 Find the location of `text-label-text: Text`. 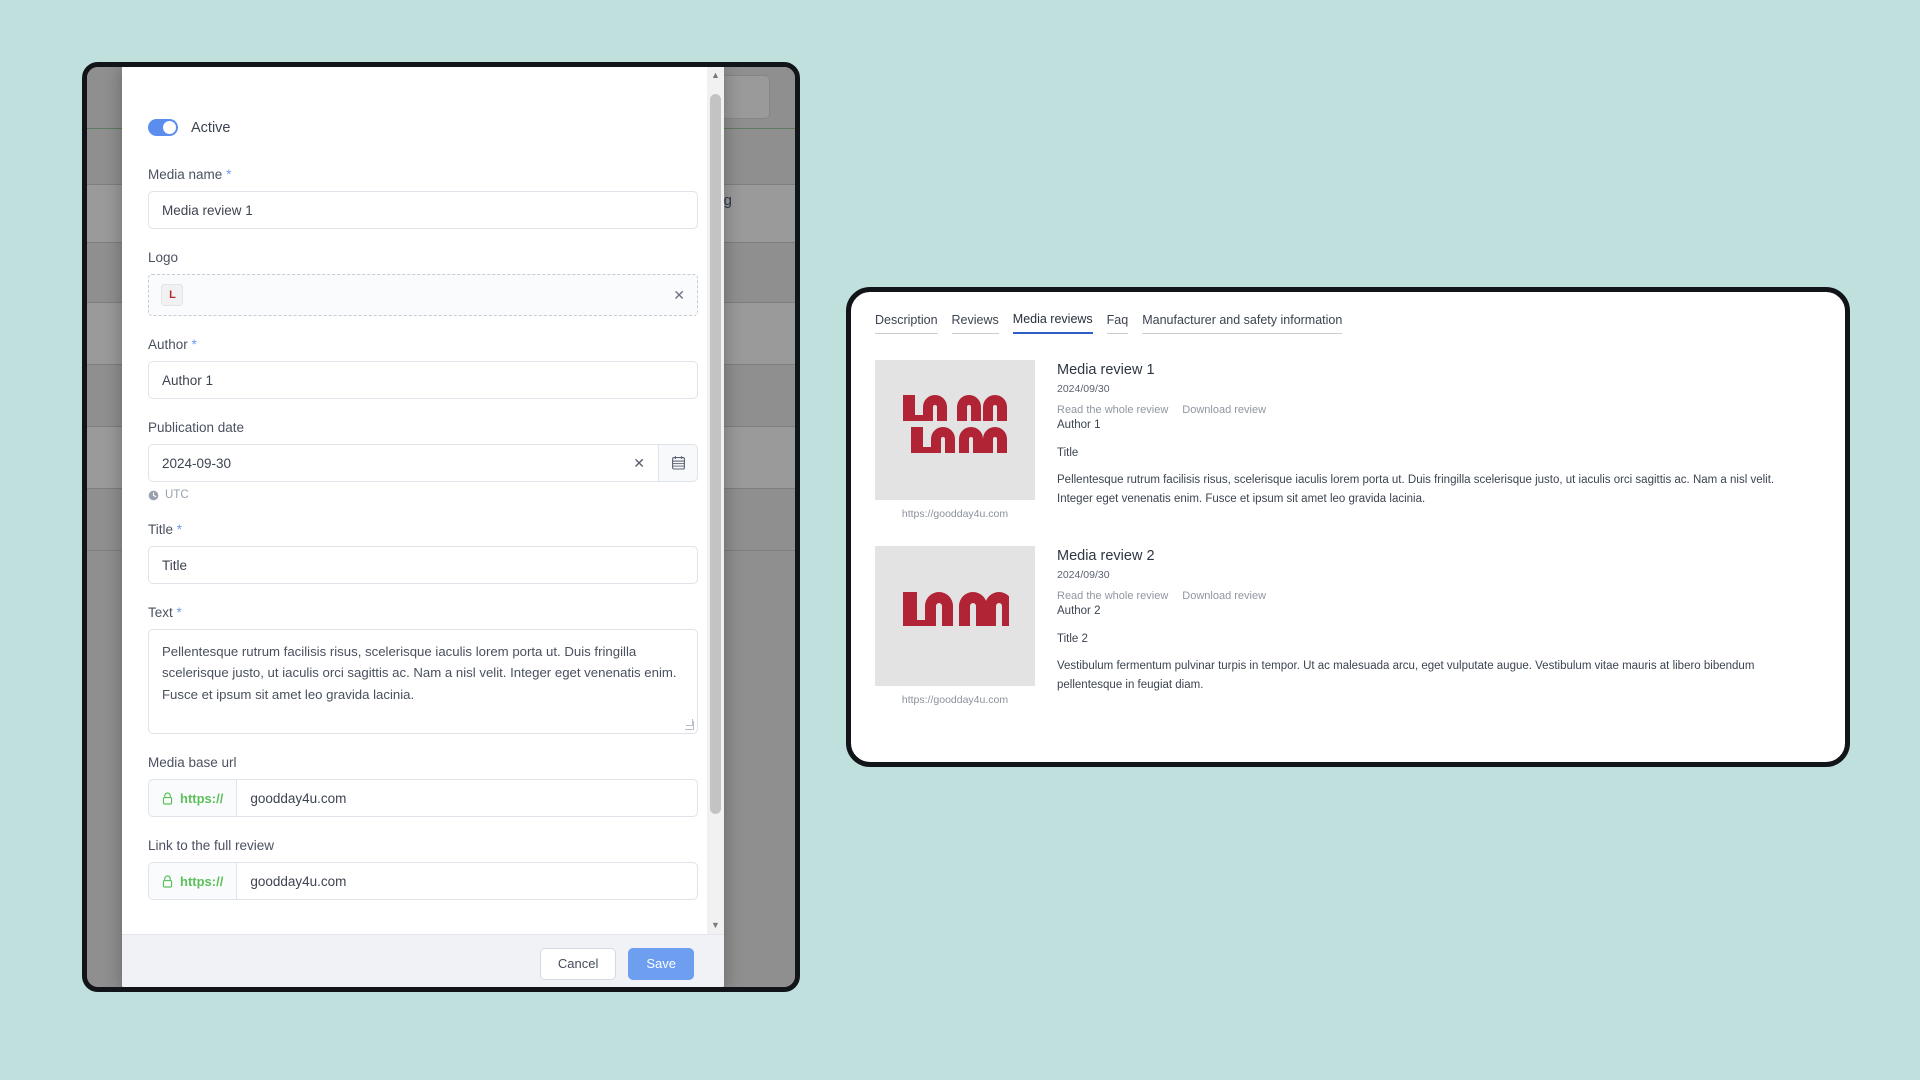

text-label-text: Text is located at coordinates (160, 612).